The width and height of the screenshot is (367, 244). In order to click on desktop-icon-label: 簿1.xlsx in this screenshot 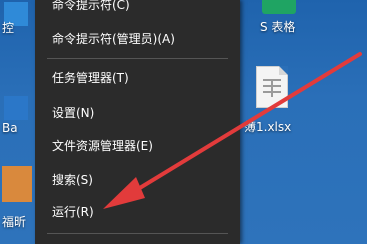, I will do `click(268, 127)`.